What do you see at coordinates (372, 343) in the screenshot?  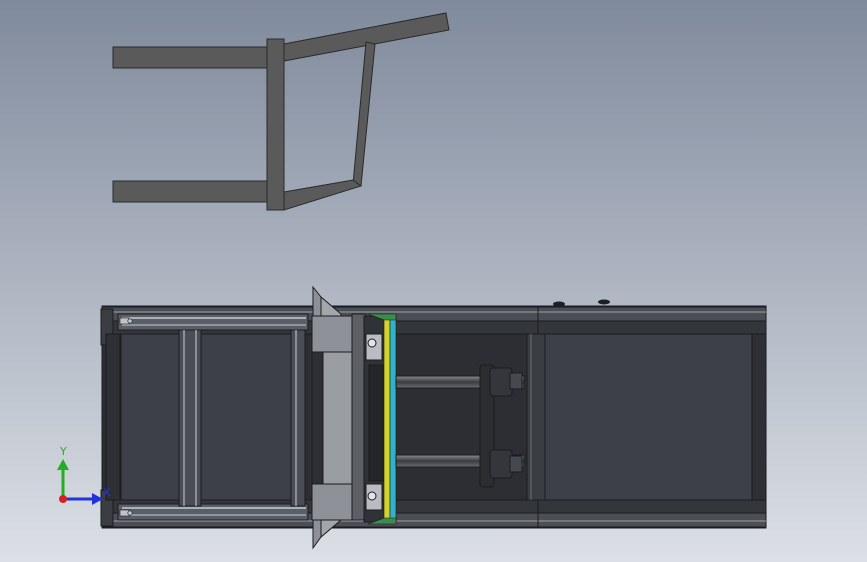 I see `bearing-top-ball` at bounding box center [372, 343].